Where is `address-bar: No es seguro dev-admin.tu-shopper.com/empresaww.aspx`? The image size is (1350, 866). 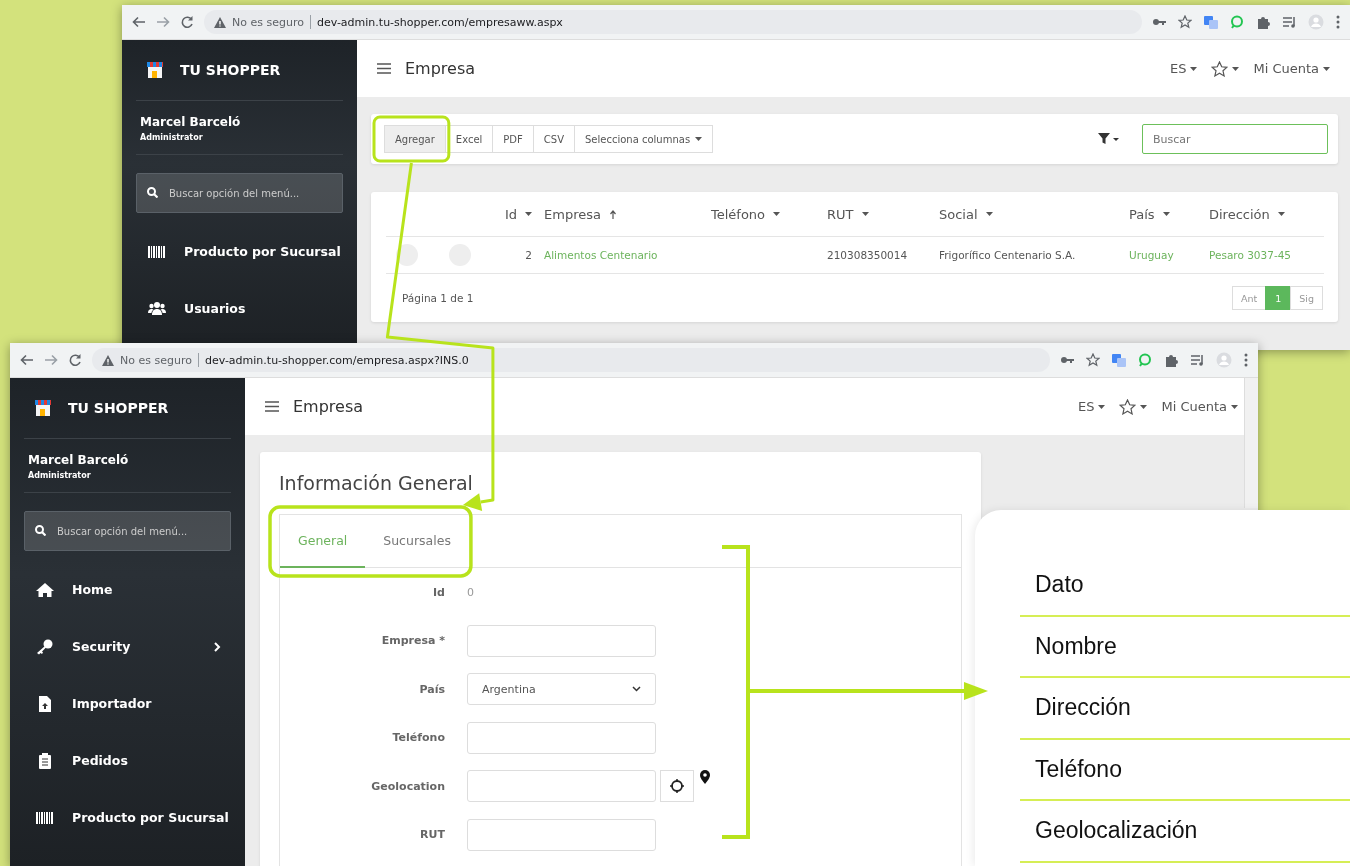
address-bar: No es seguro dev-admin.tu-shopper.com/empresaww.aspx is located at coordinates (673, 22).